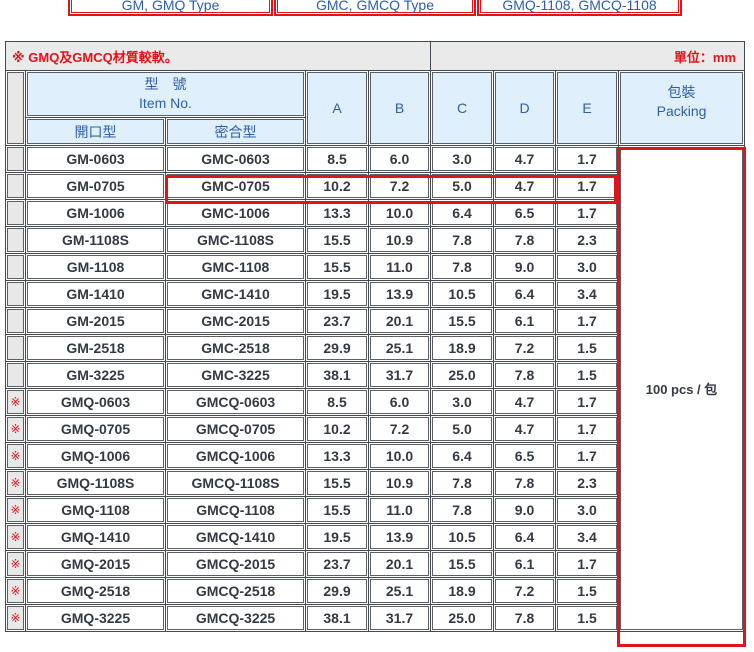  What do you see at coordinates (399, 108) in the screenshot?
I see `col-header-b: B` at bounding box center [399, 108].